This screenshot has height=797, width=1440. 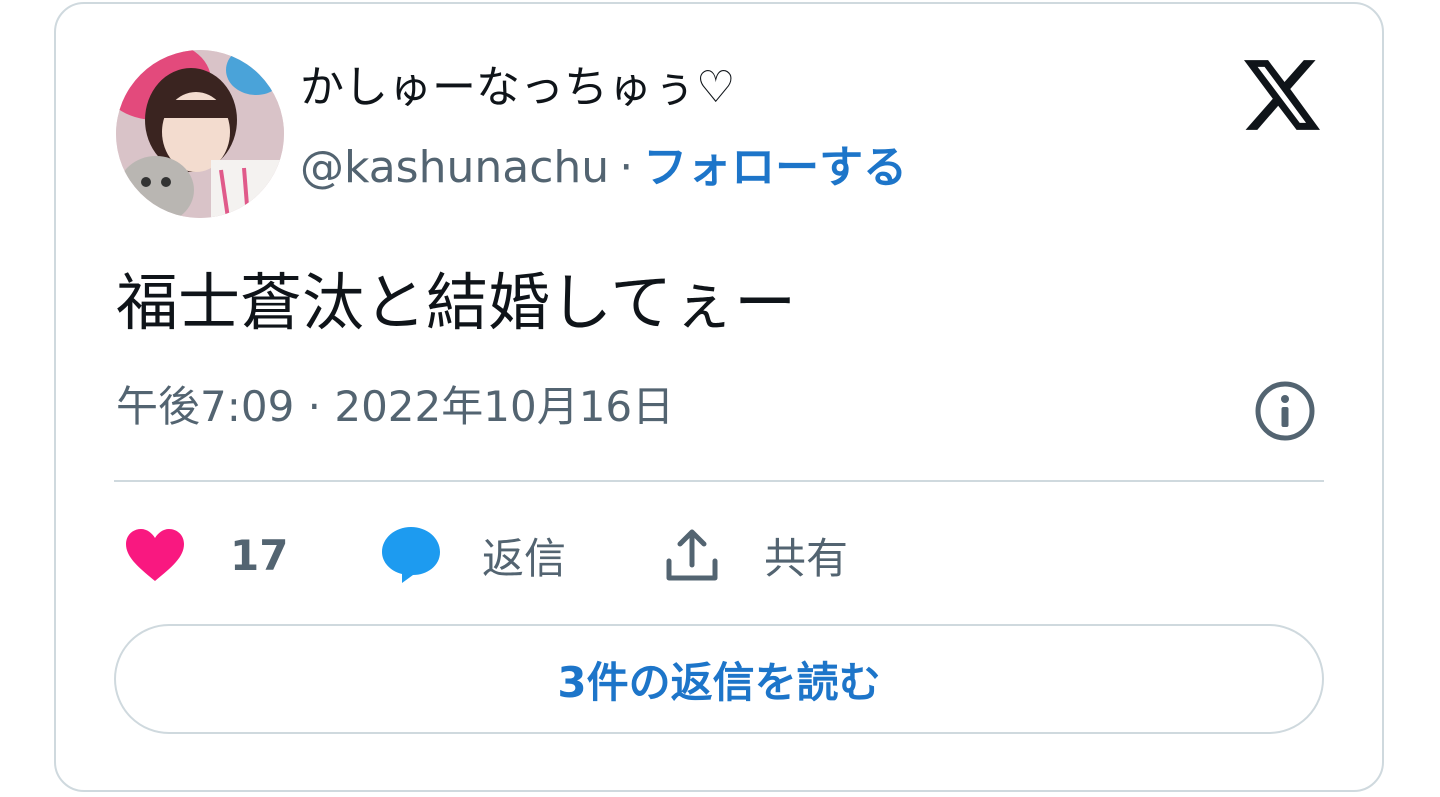 What do you see at coordinates (1282, 95) in the screenshot?
I see `x-logo-icon` at bounding box center [1282, 95].